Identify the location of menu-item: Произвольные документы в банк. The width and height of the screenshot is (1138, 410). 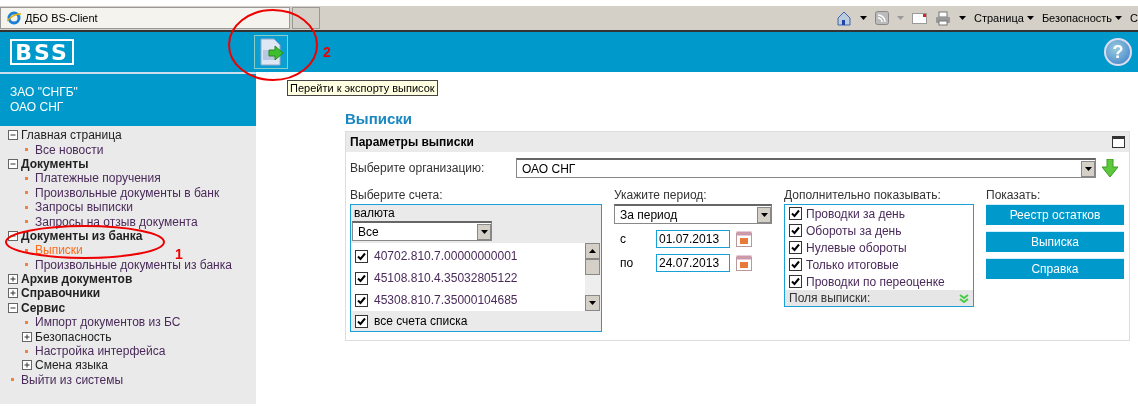
(127, 192).